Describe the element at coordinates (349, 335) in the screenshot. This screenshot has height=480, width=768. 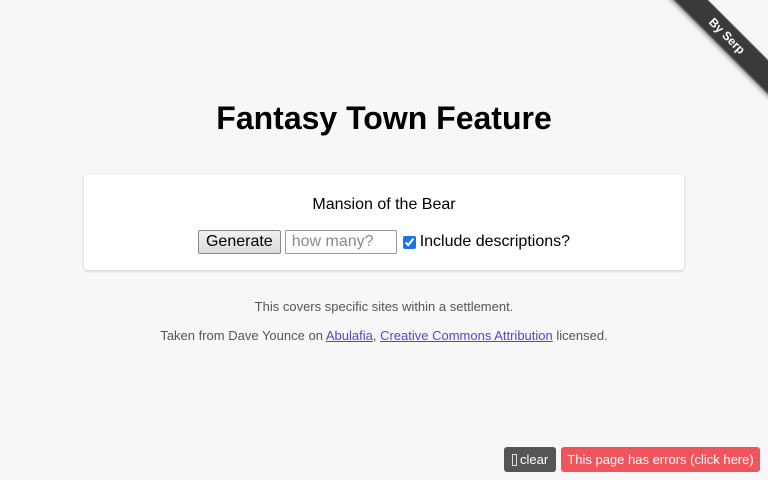
I see `abulafia-link: Abulafia` at that location.